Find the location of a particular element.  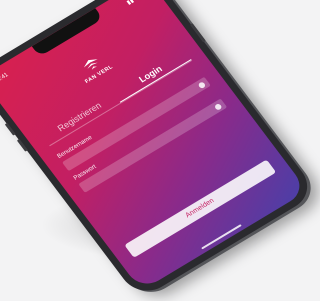

status-time: 9:41 is located at coordinates (5, 78).